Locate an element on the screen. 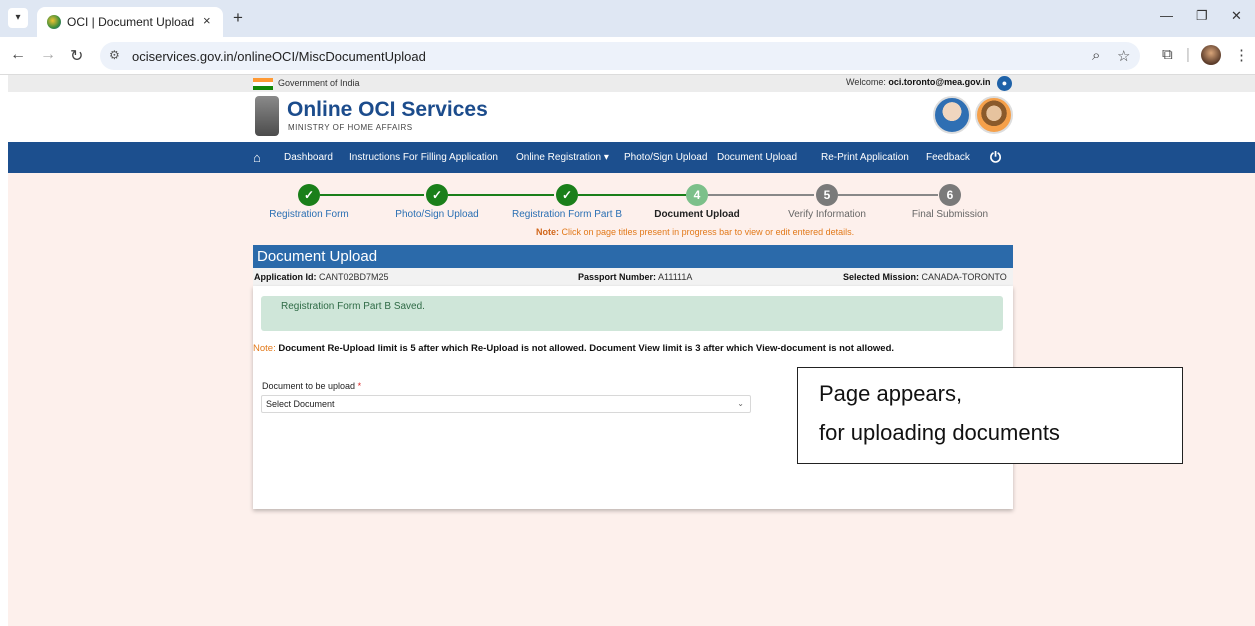 The height and width of the screenshot is (626, 1255). reload-icon: ↻ is located at coordinates (76, 56).